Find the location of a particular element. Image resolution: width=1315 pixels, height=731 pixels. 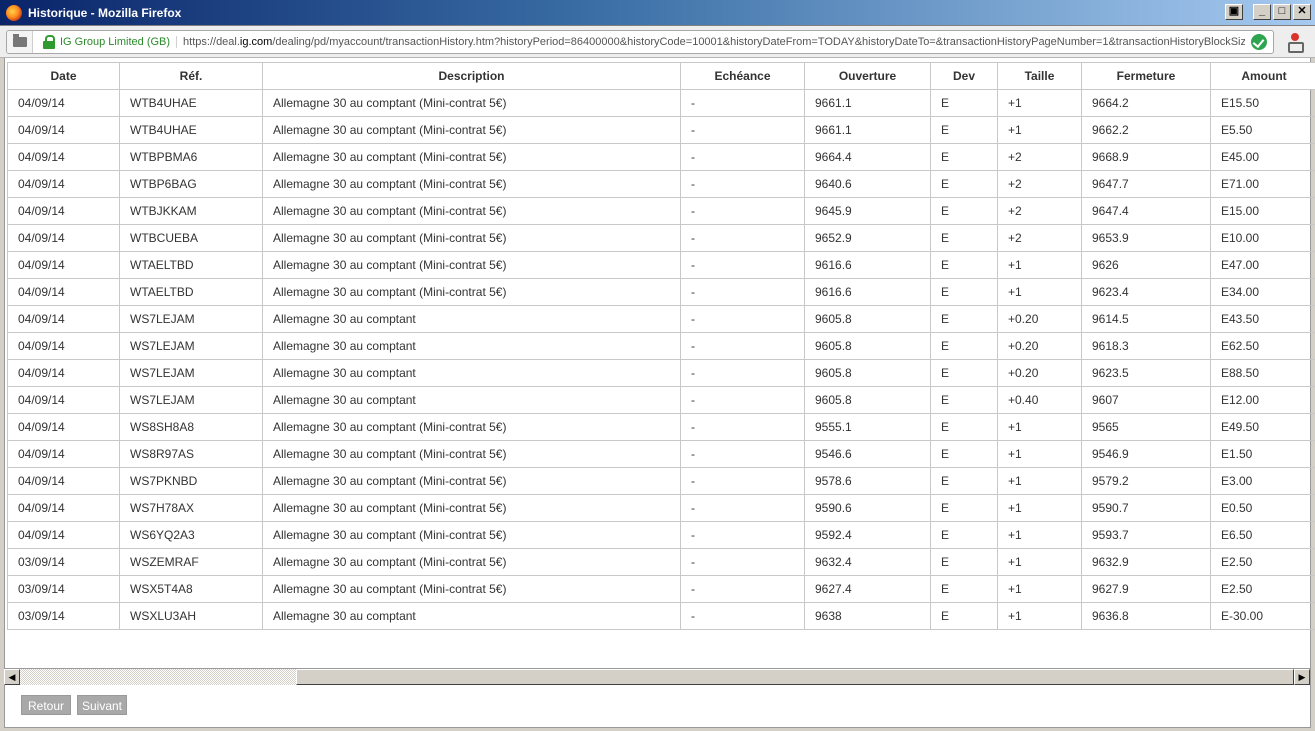

cell-ref: WTBCUEBA is located at coordinates (191, 238).